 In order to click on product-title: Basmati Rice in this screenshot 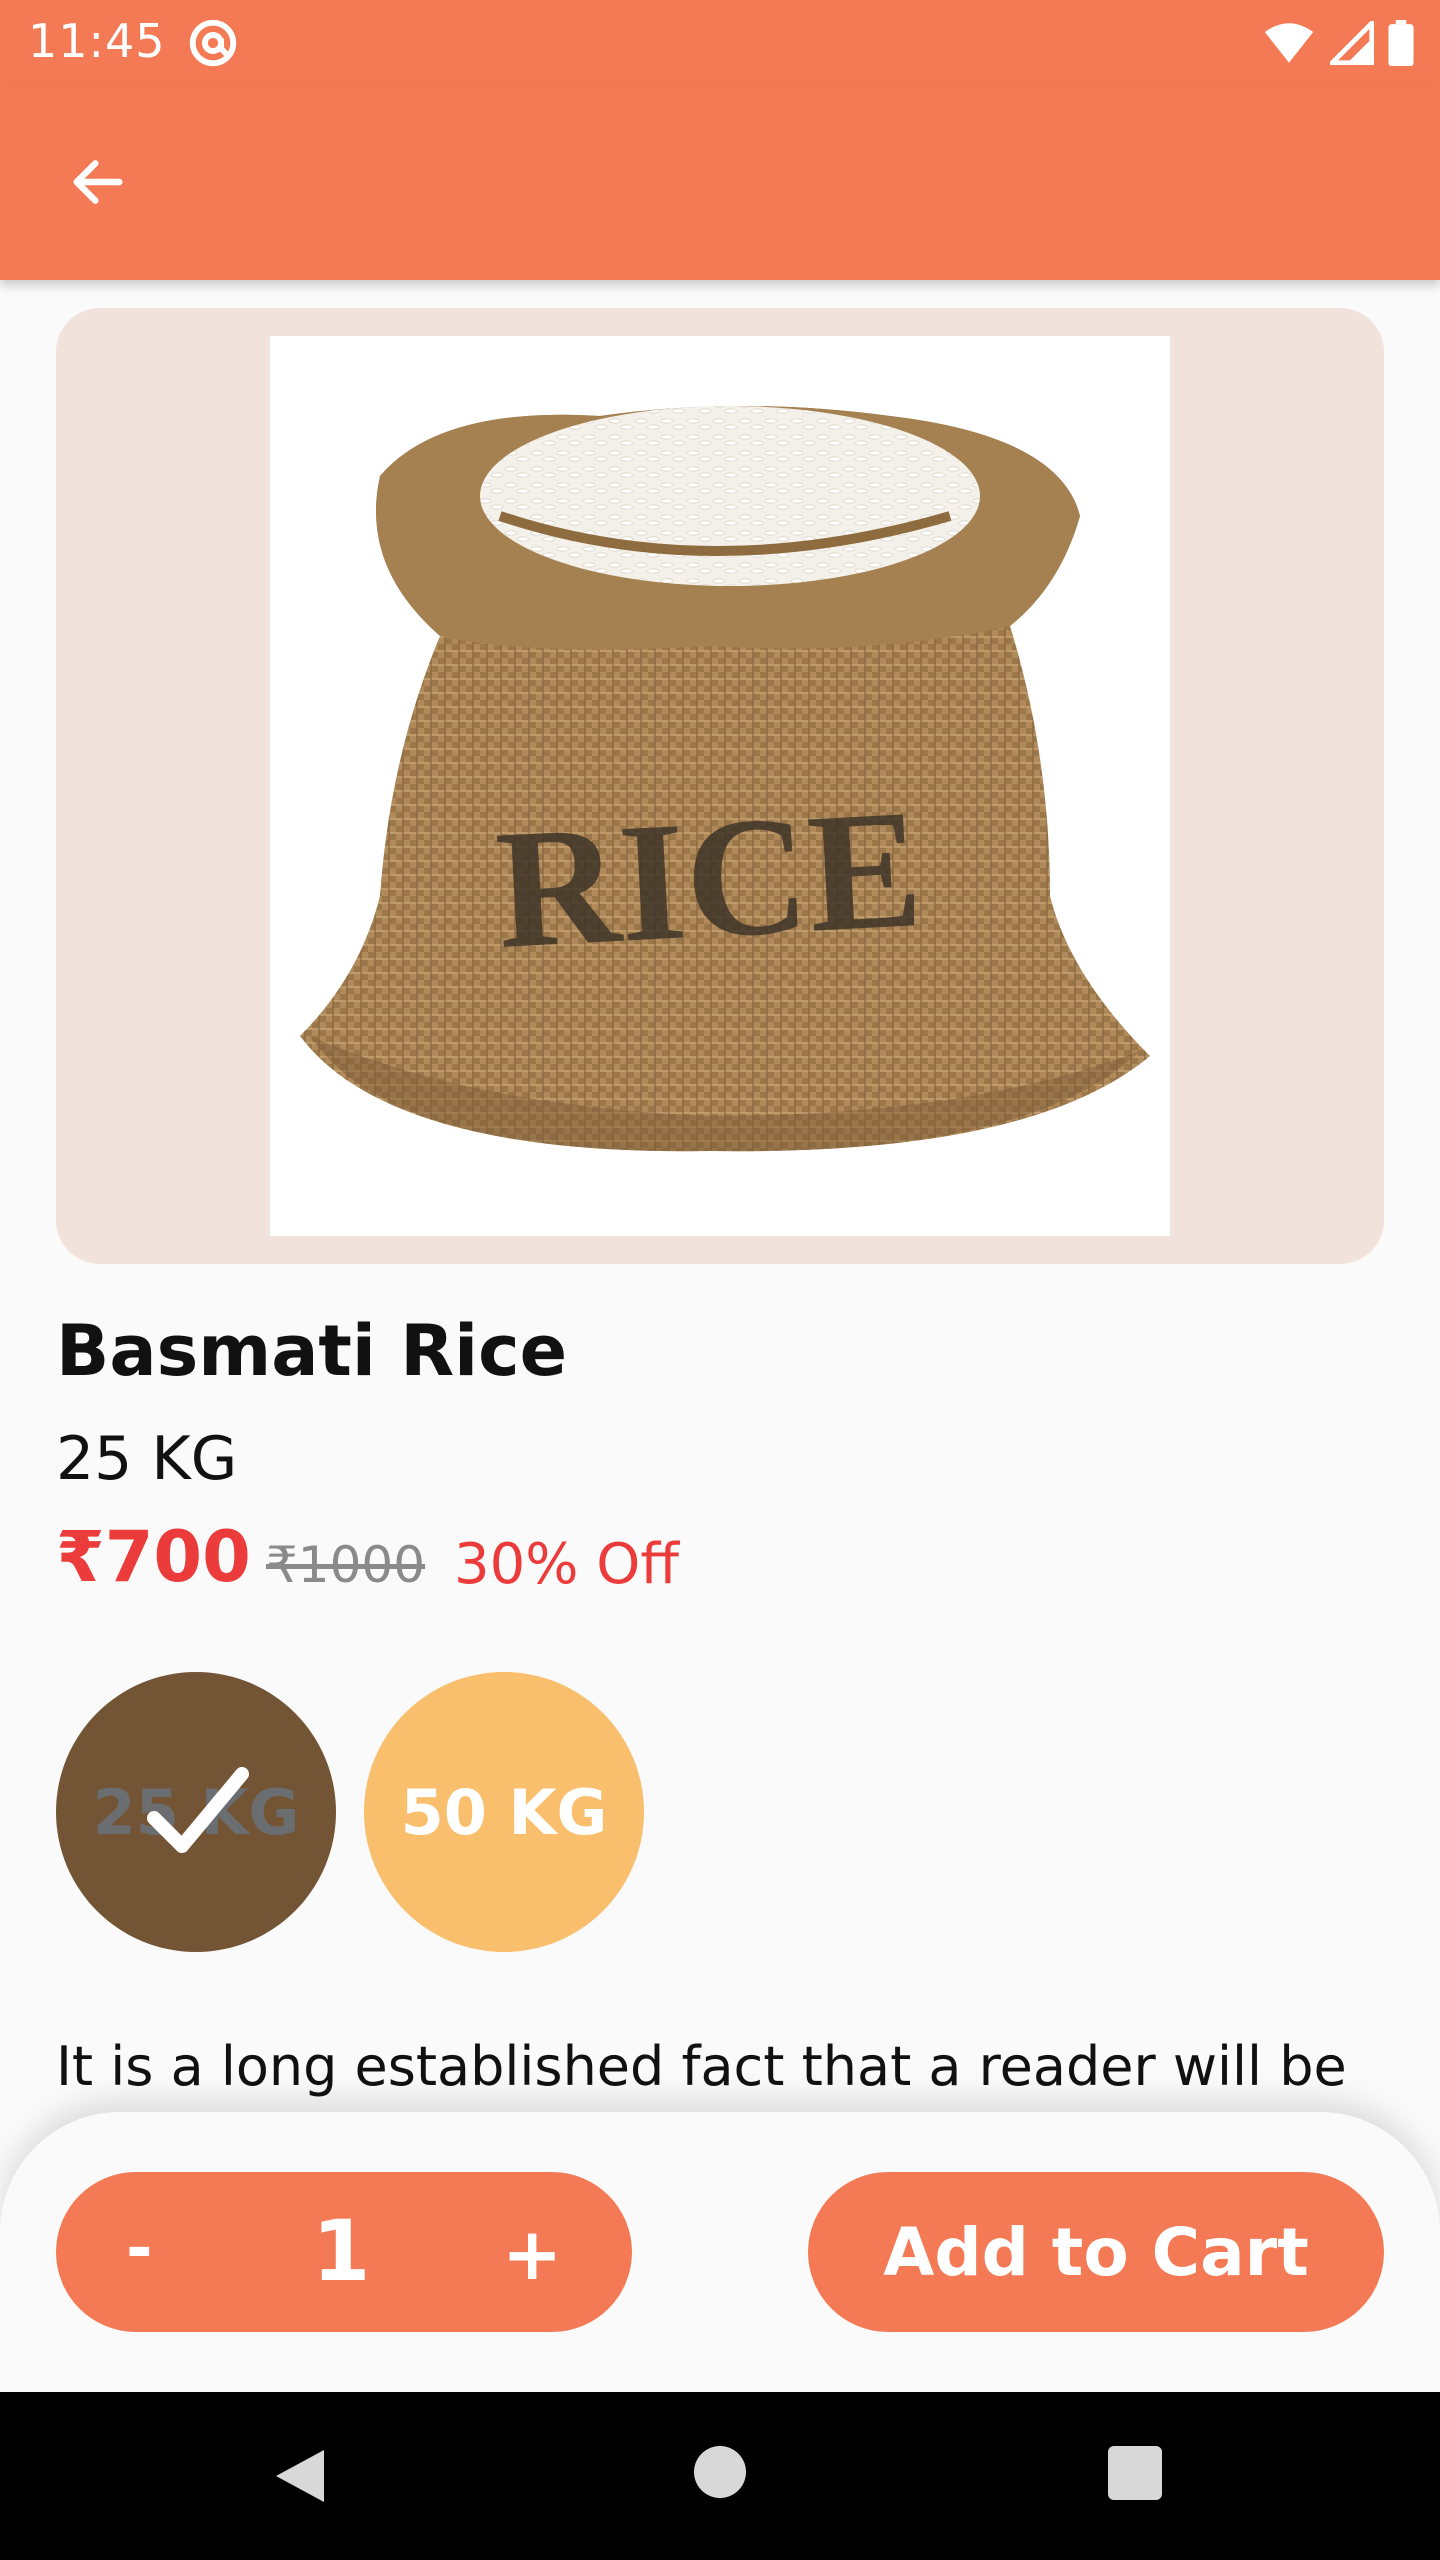, I will do `click(312, 1351)`.